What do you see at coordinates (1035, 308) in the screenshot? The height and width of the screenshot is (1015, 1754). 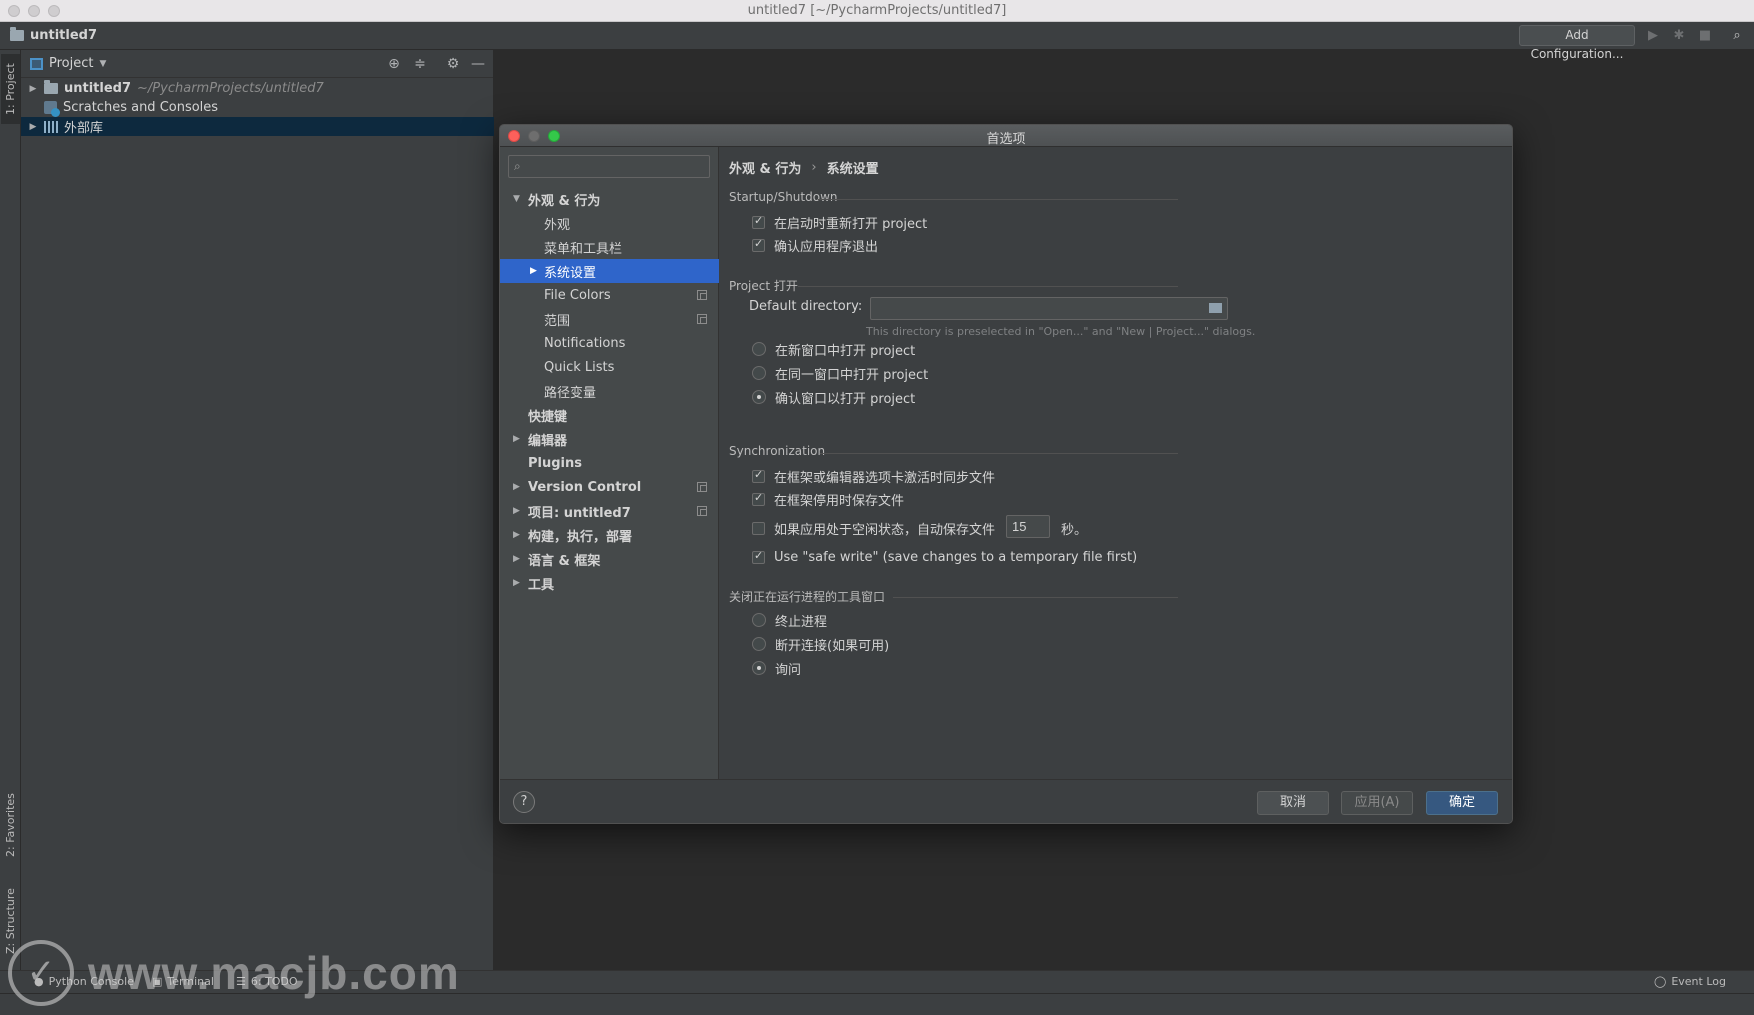 I see `default-directory-input` at bounding box center [1035, 308].